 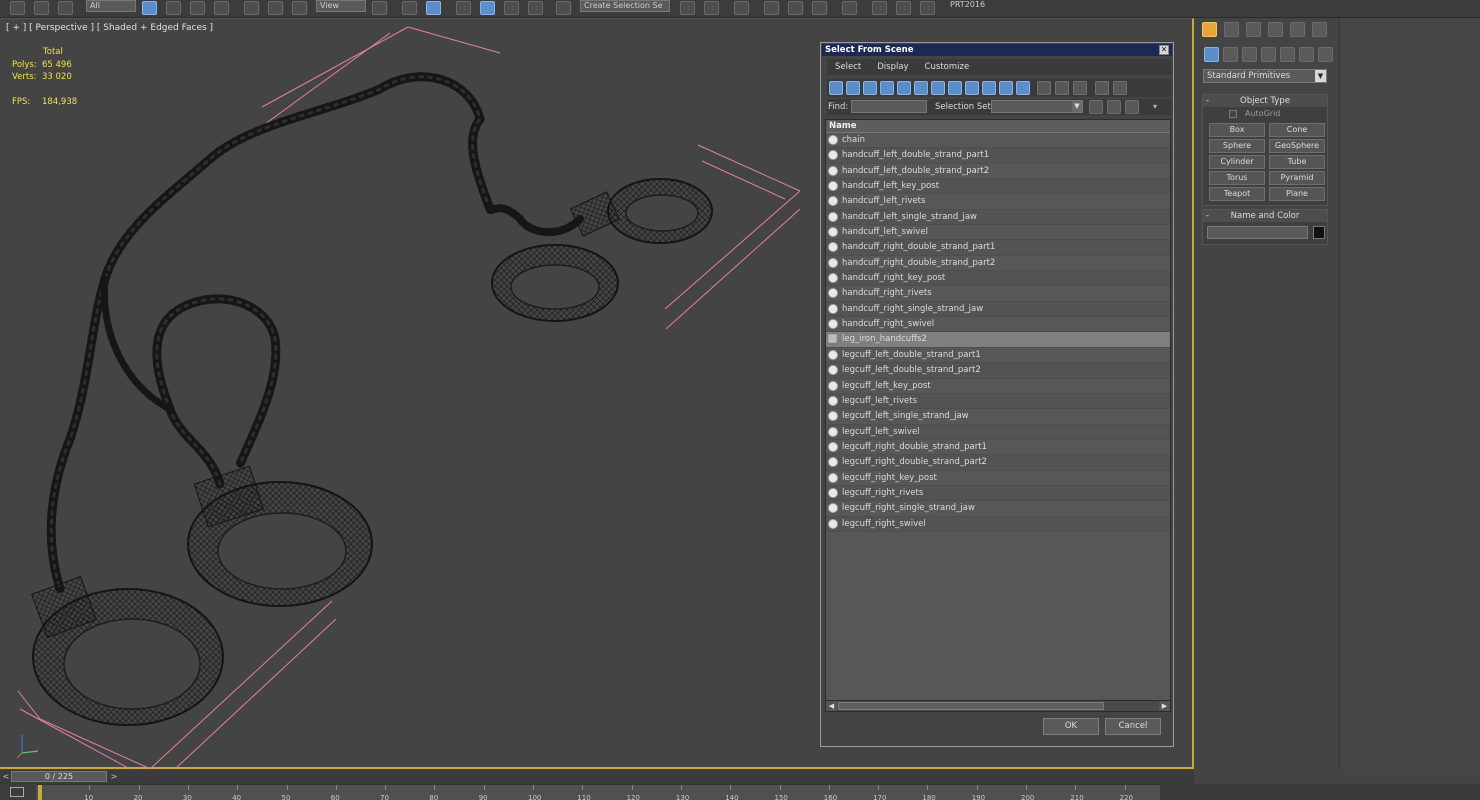 I want to click on remove-selset-icon, so click(x=1132, y=107).